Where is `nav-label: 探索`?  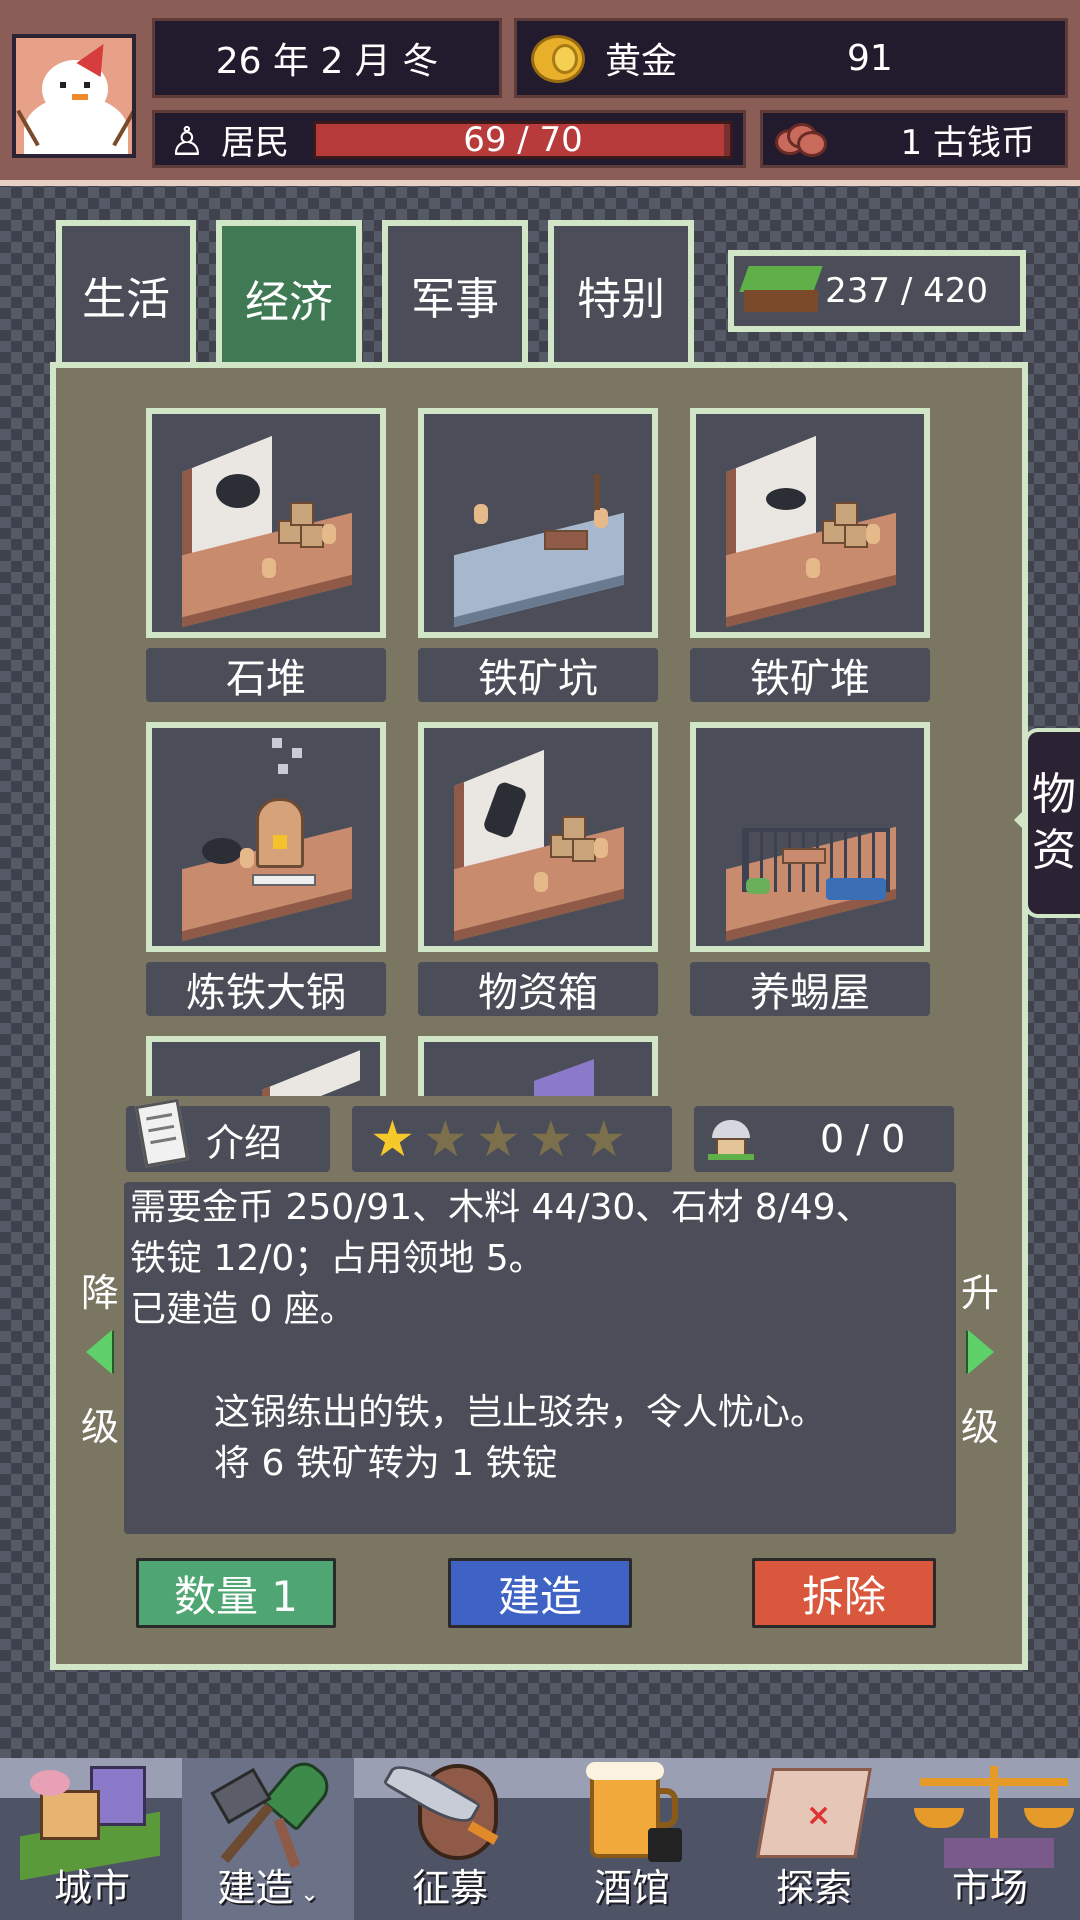
nav-label: 探索 is located at coordinates (813, 1888).